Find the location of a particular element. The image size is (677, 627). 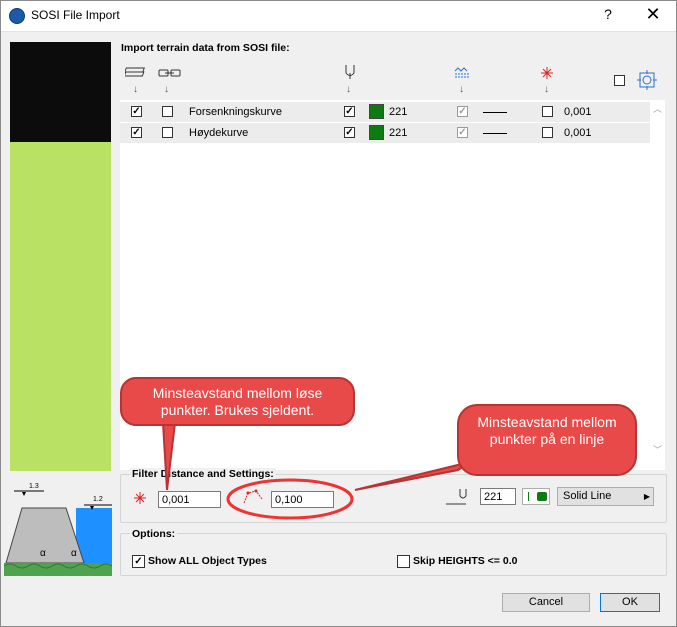

filter-section-label: Filter Distance and Settings: is located at coordinates (203, 474).